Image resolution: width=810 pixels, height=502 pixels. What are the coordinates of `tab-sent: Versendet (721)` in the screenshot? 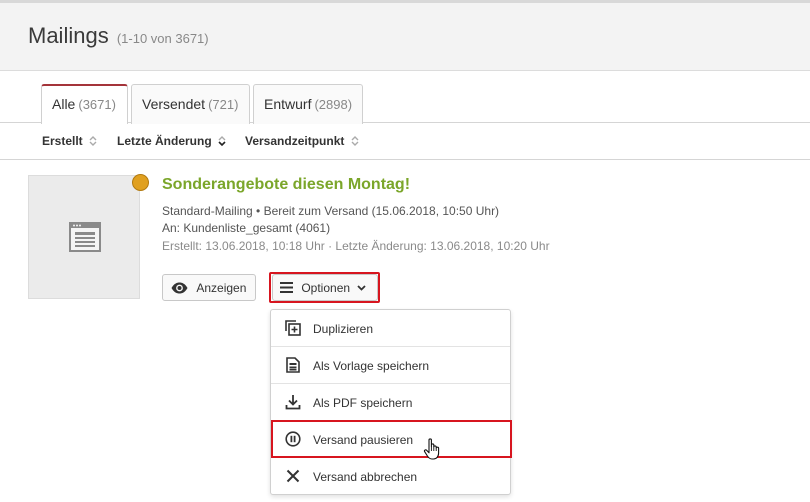 It's located at (190, 104).